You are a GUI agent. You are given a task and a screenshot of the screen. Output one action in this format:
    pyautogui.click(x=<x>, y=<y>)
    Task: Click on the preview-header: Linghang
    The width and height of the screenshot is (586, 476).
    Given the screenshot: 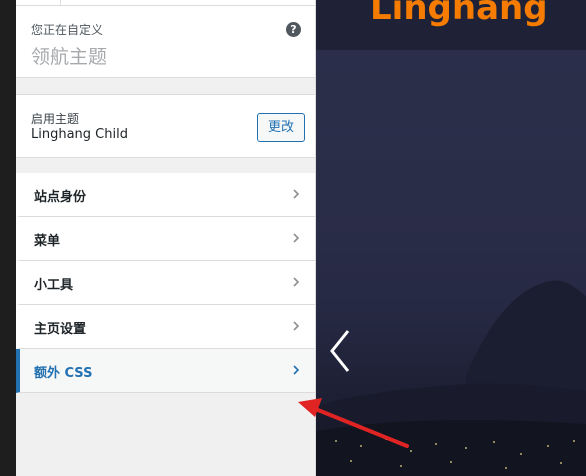 What is the action you would take?
    pyautogui.click(x=451, y=25)
    